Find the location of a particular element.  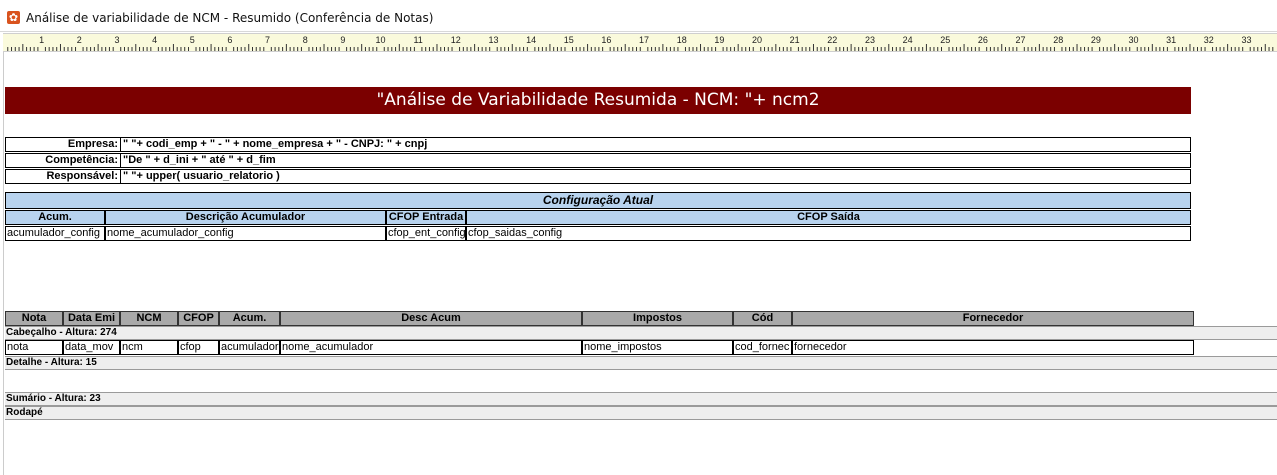

ruler-number: 19 is located at coordinates (719, 40).